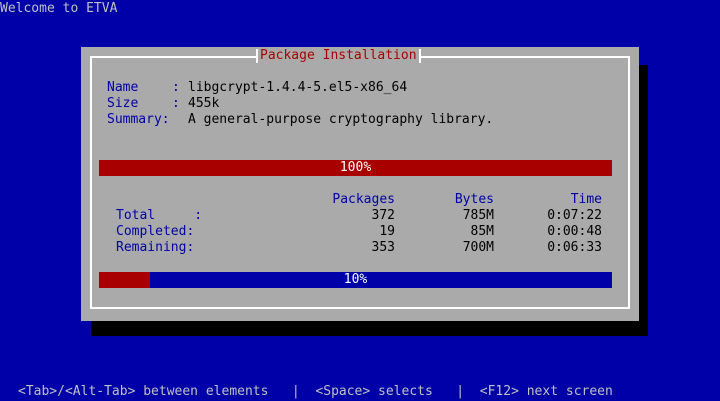 This screenshot has width=720, height=401. I want to click on screen-title: Welcome to ETVA, so click(59, 8).